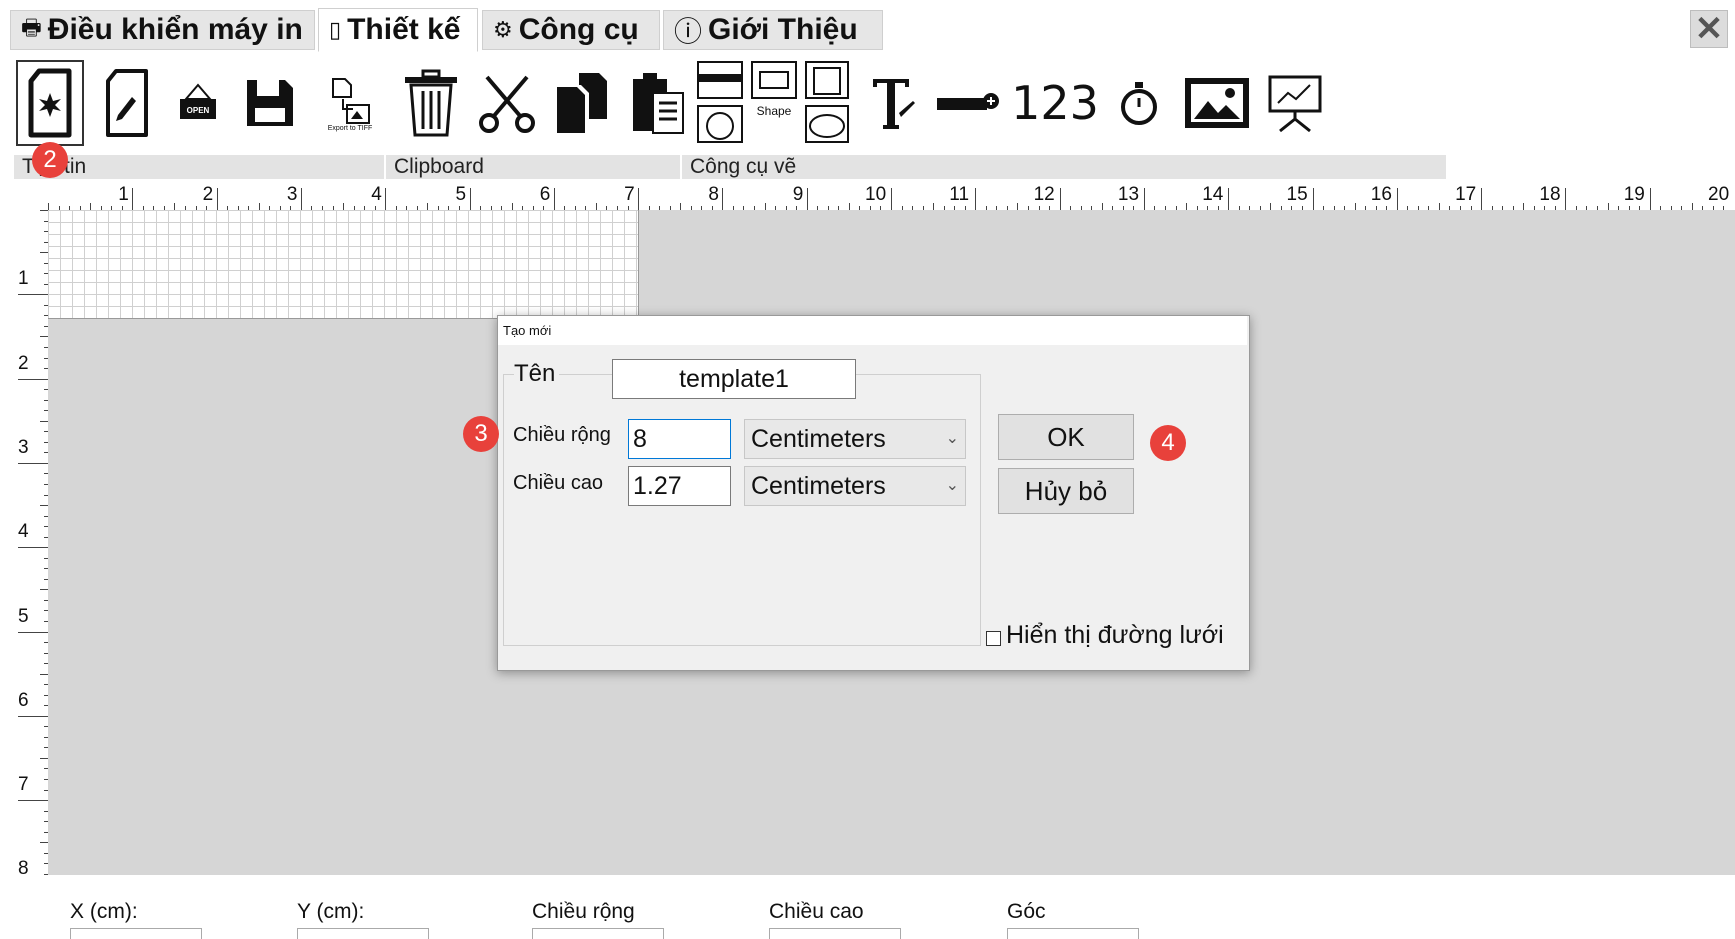 The width and height of the screenshot is (1735, 939). I want to click on ellipse-shape-button, so click(827, 124).